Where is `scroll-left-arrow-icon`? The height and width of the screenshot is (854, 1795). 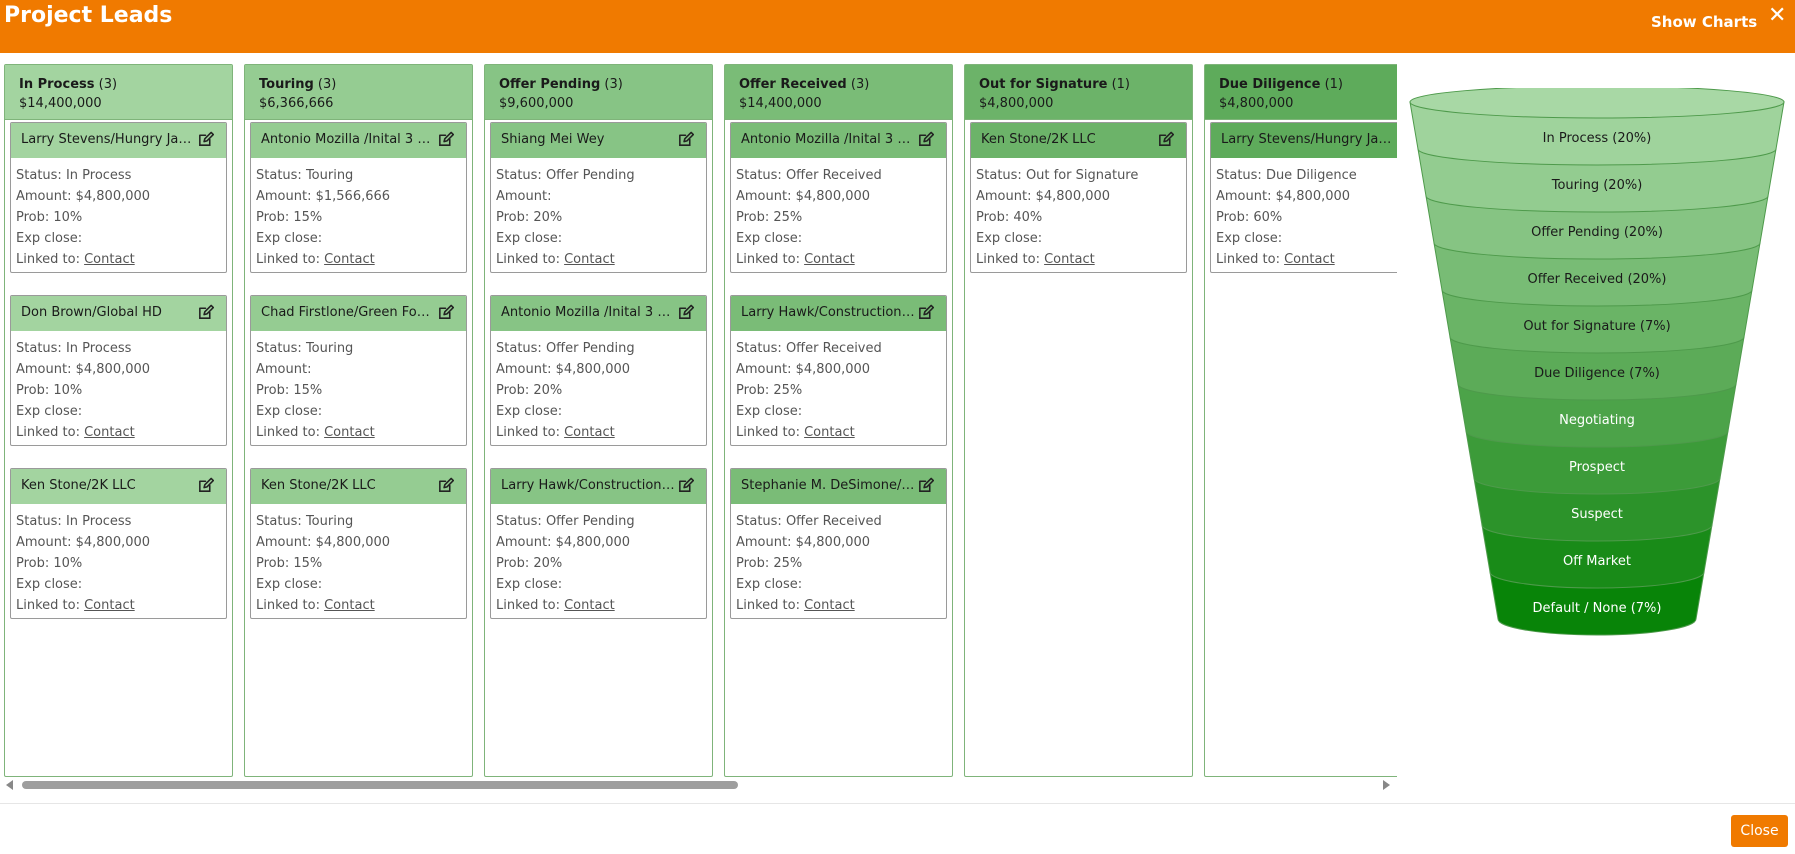 scroll-left-arrow-icon is located at coordinates (9, 785).